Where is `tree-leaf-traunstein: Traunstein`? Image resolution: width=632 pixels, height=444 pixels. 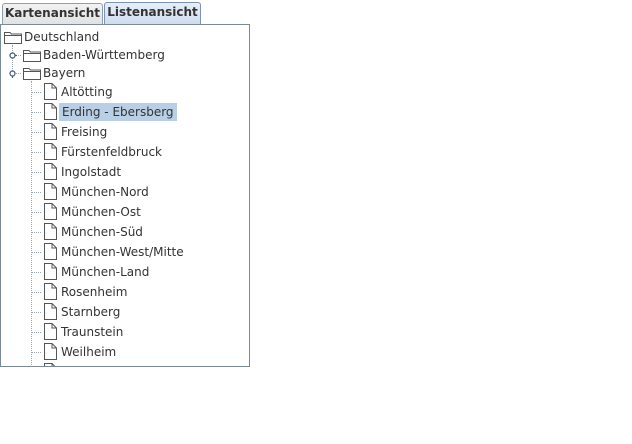
tree-leaf-traunstein: Traunstein is located at coordinates (84, 332).